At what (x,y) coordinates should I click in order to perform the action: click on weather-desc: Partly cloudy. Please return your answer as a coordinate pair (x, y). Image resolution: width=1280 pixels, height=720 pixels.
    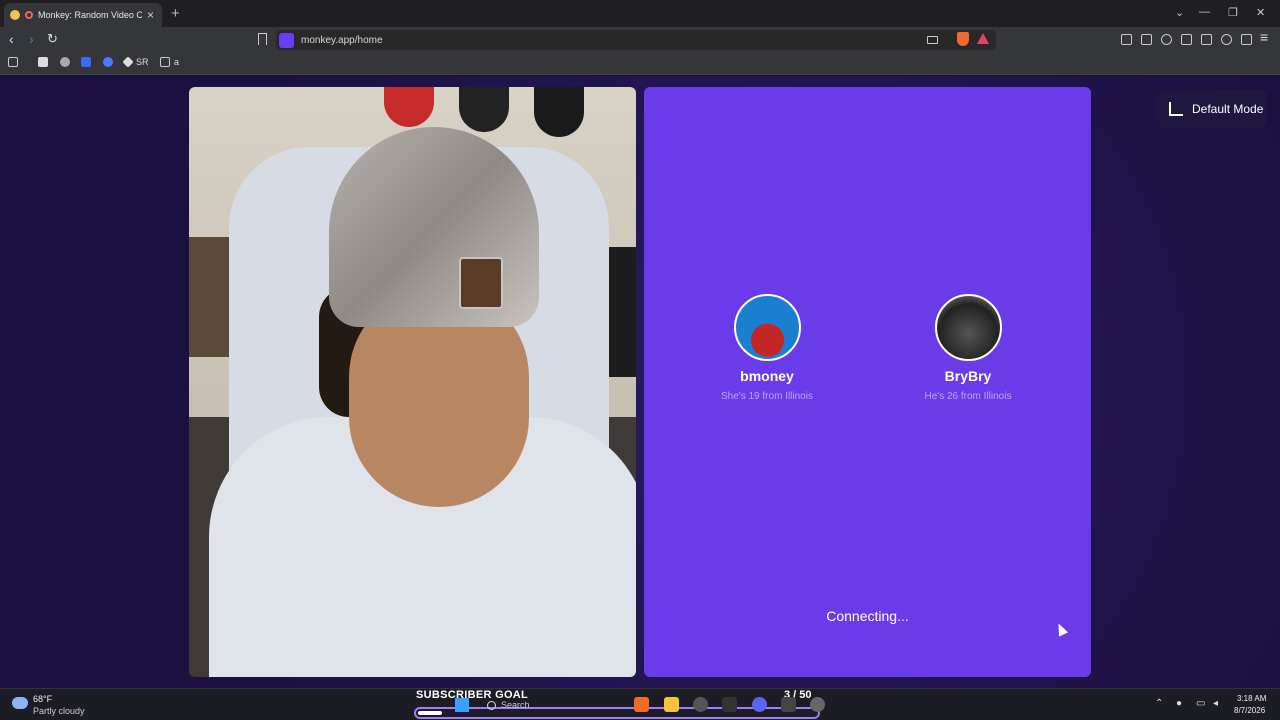
    Looking at the image, I should click on (59, 711).